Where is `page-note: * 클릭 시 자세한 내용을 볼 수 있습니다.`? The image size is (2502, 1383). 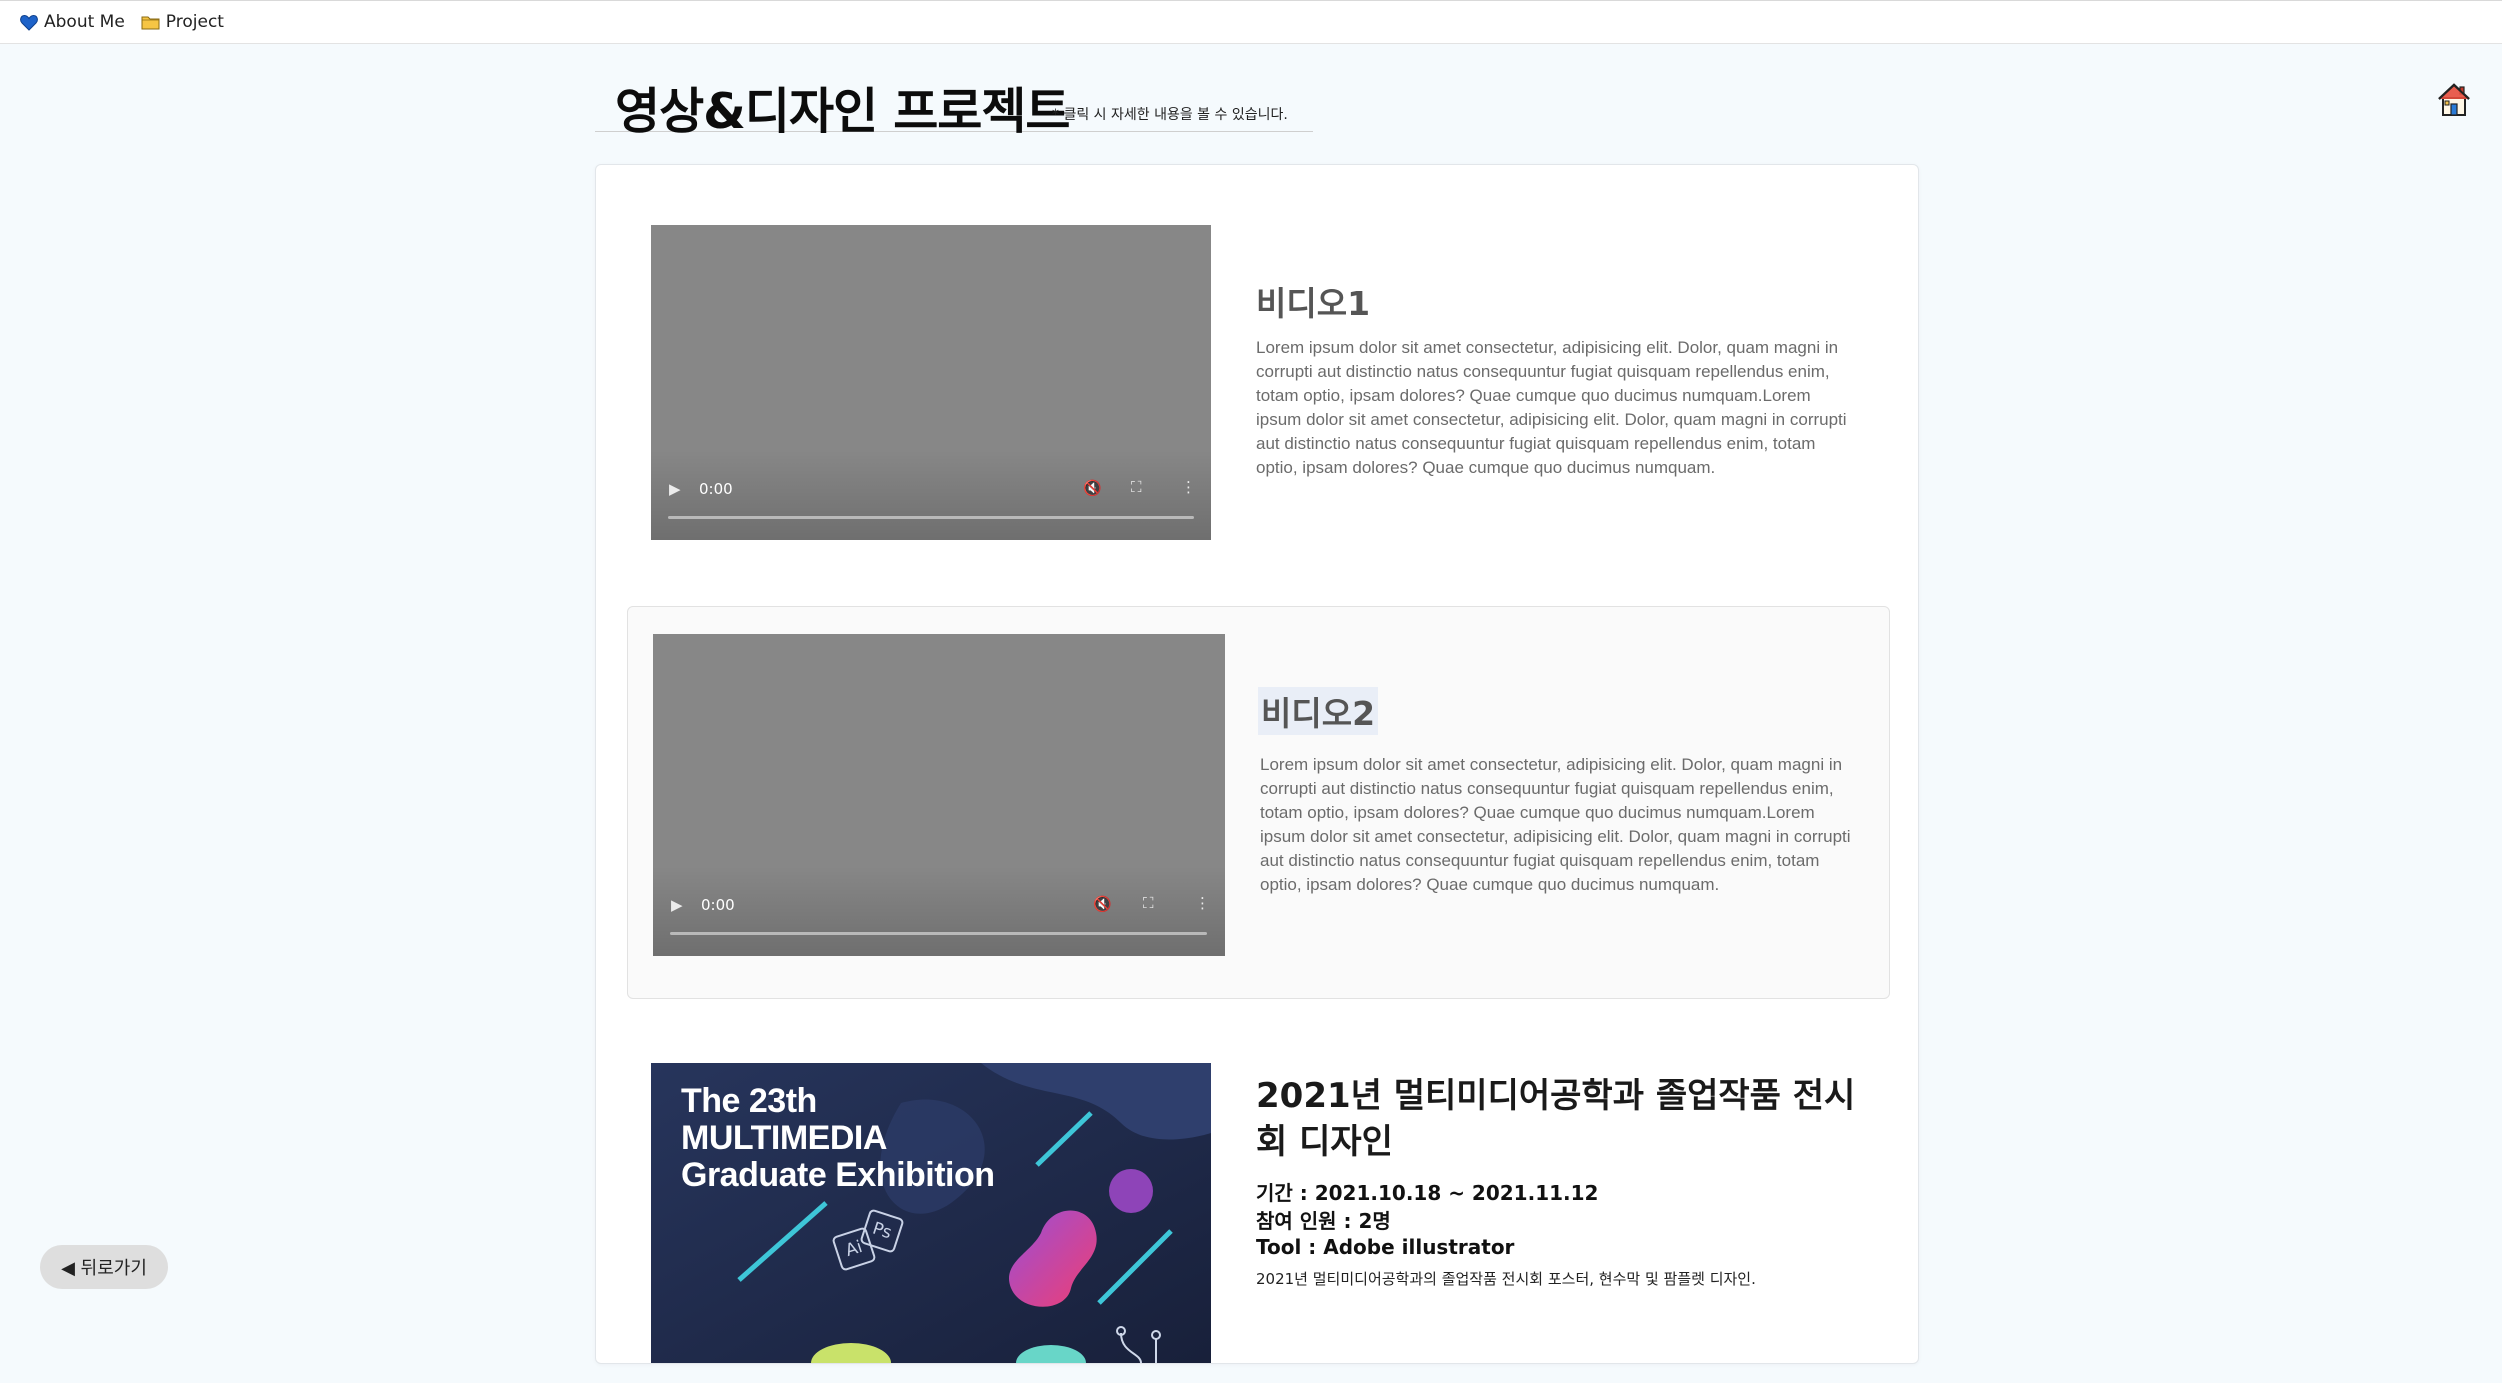
page-note: * 클릭 시 자세한 내용을 볼 수 있습니다. is located at coordinates (1170, 115).